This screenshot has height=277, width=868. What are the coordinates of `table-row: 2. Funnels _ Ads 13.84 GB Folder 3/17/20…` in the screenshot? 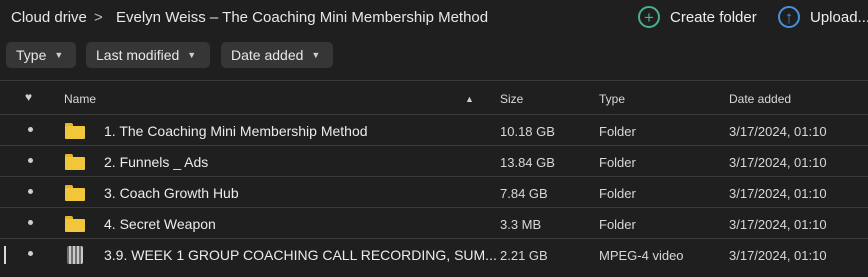 It's located at (434, 160).